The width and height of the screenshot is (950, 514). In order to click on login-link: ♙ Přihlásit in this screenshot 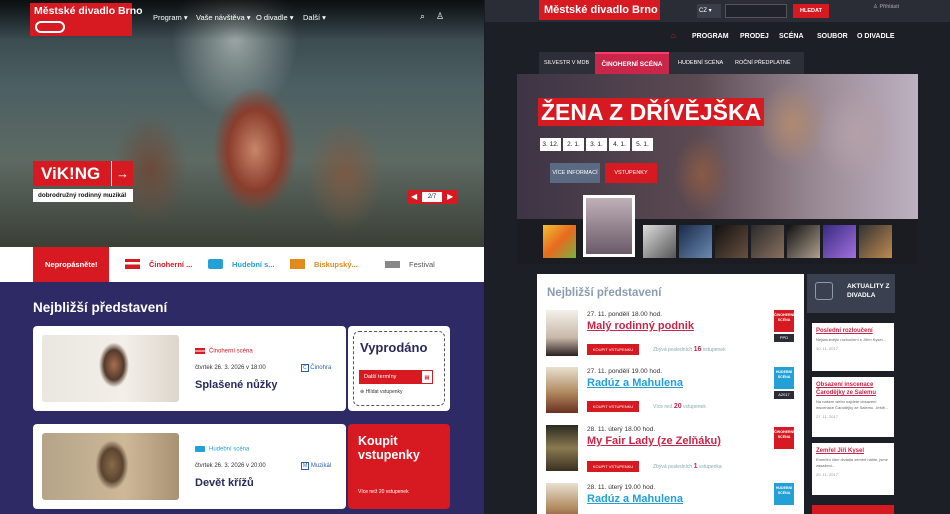, I will do `click(886, 7)`.